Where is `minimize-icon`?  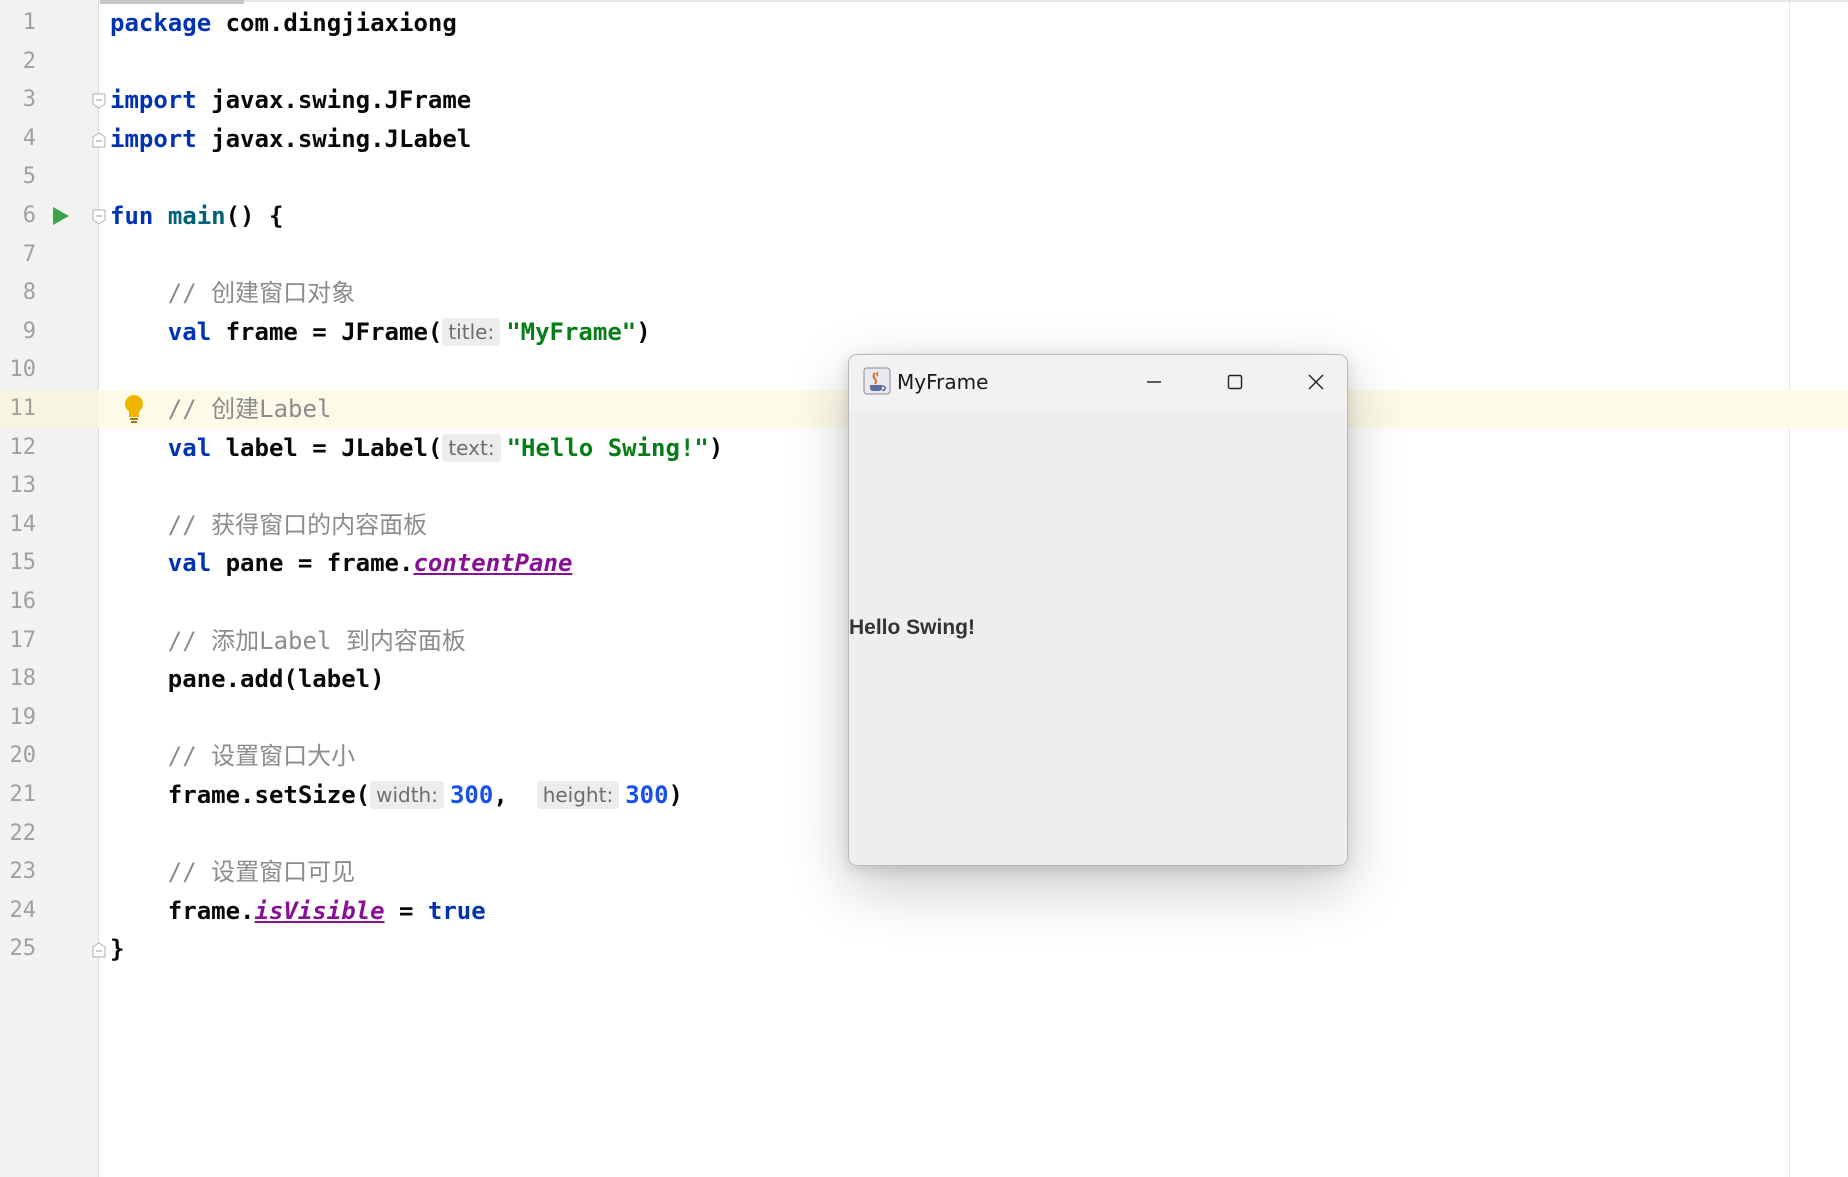 minimize-icon is located at coordinates (1154, 382).